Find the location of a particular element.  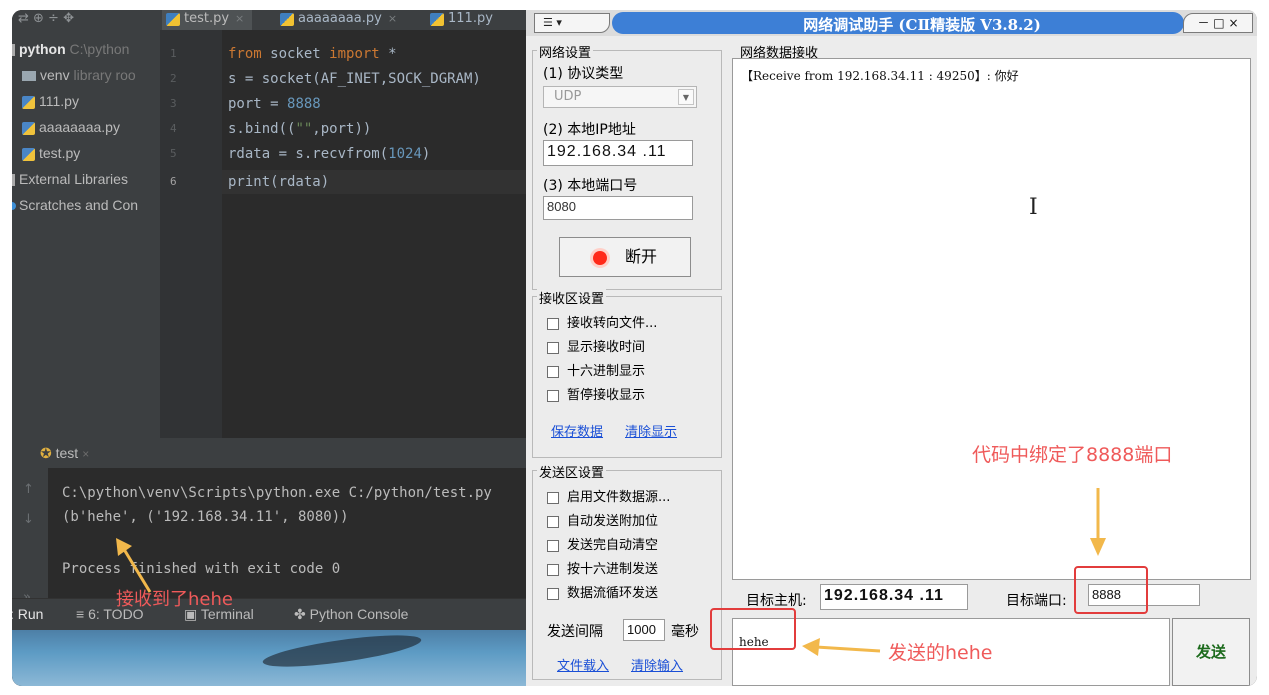

run-header: ✪ test × is located at coordinates (269, 453).